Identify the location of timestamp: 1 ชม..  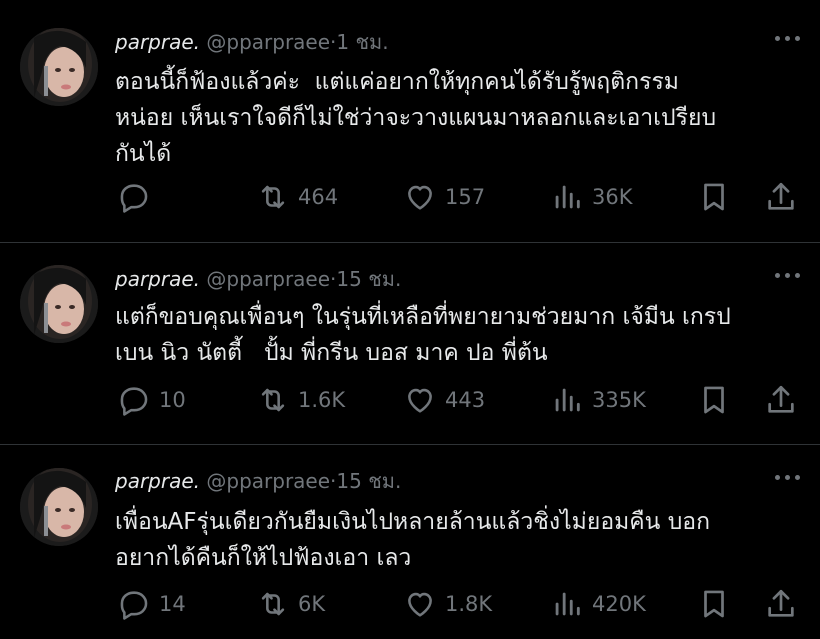
(362, 42).